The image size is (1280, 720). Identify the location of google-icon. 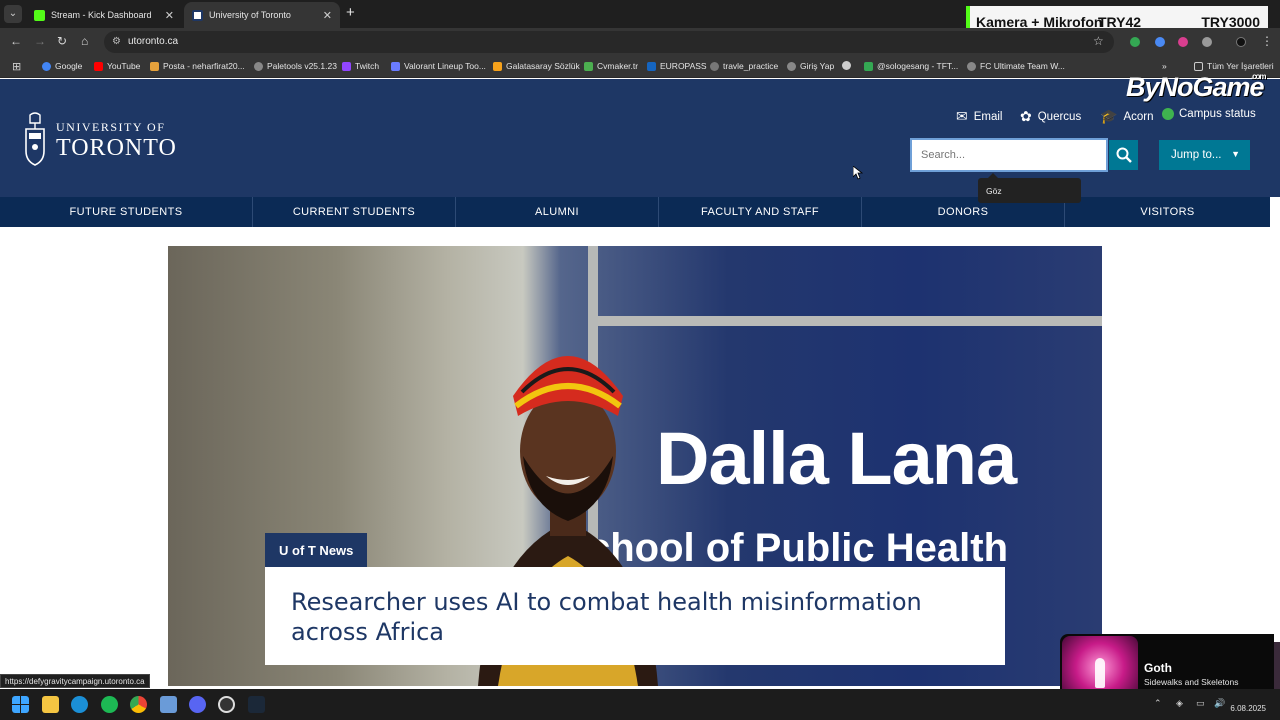
(46, 66).